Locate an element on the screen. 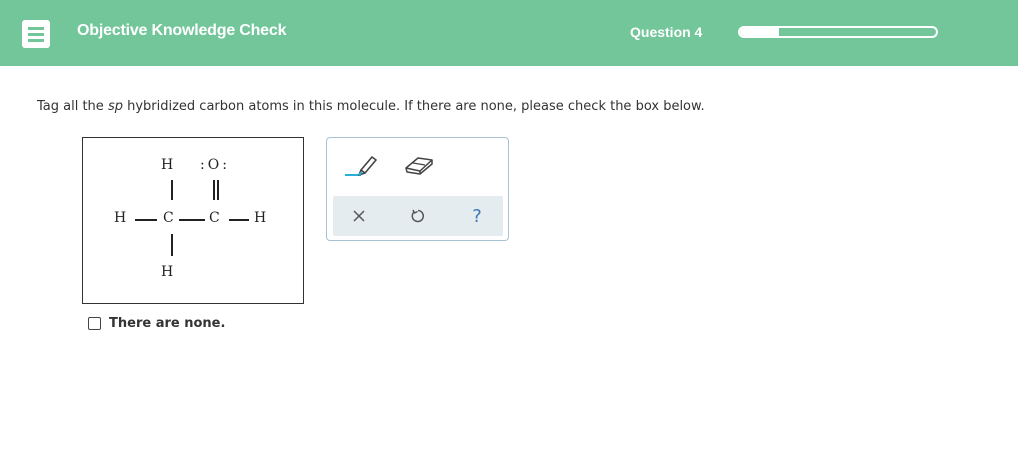 The width and height of the screenshot is (1018, 460). none-option: There are none. is located at coordinates (156, 323).